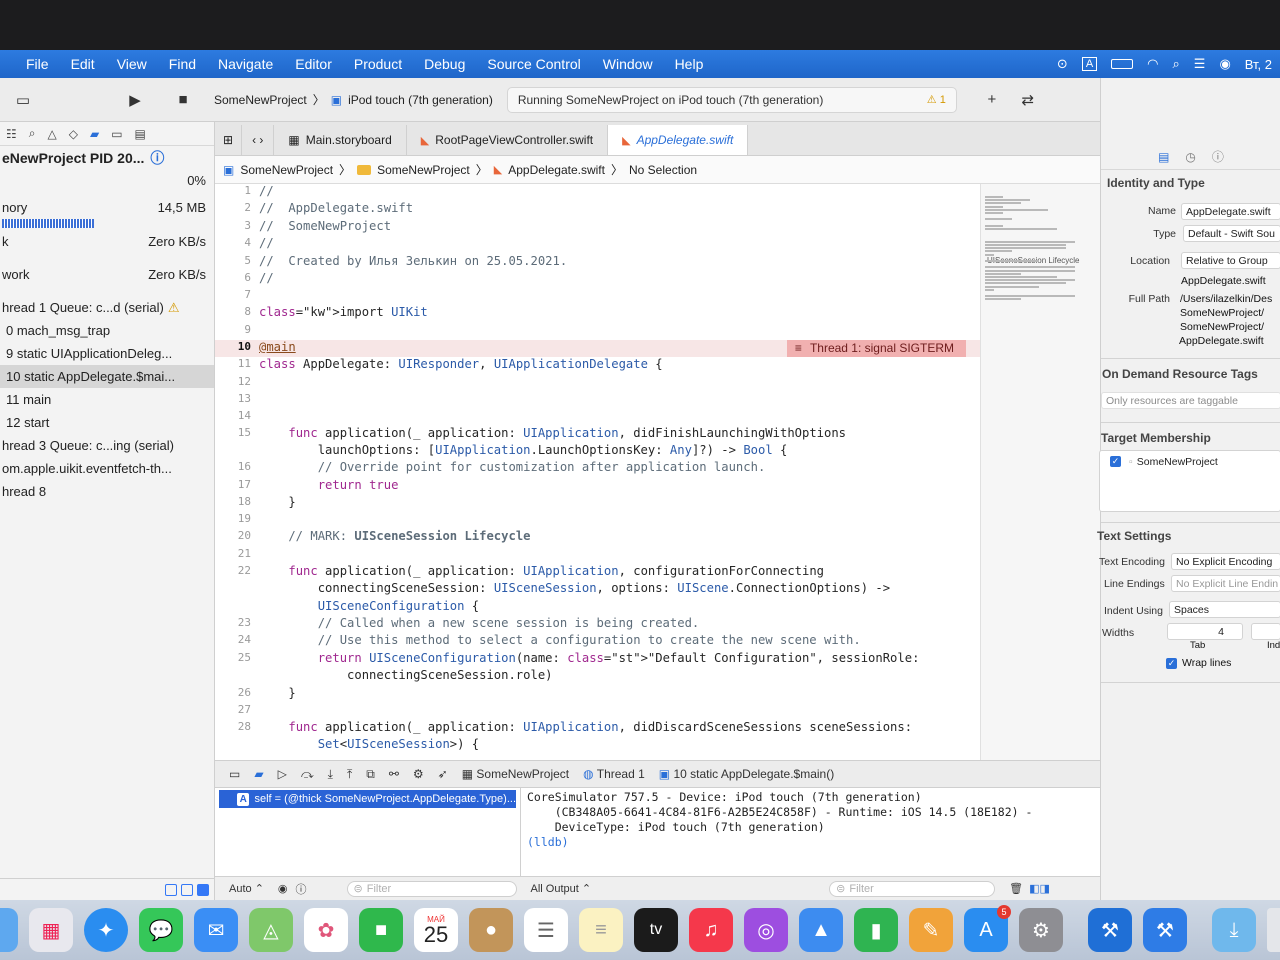  I want to click on code-line: 8 class="kw">import UIKit, so click(597, 313).